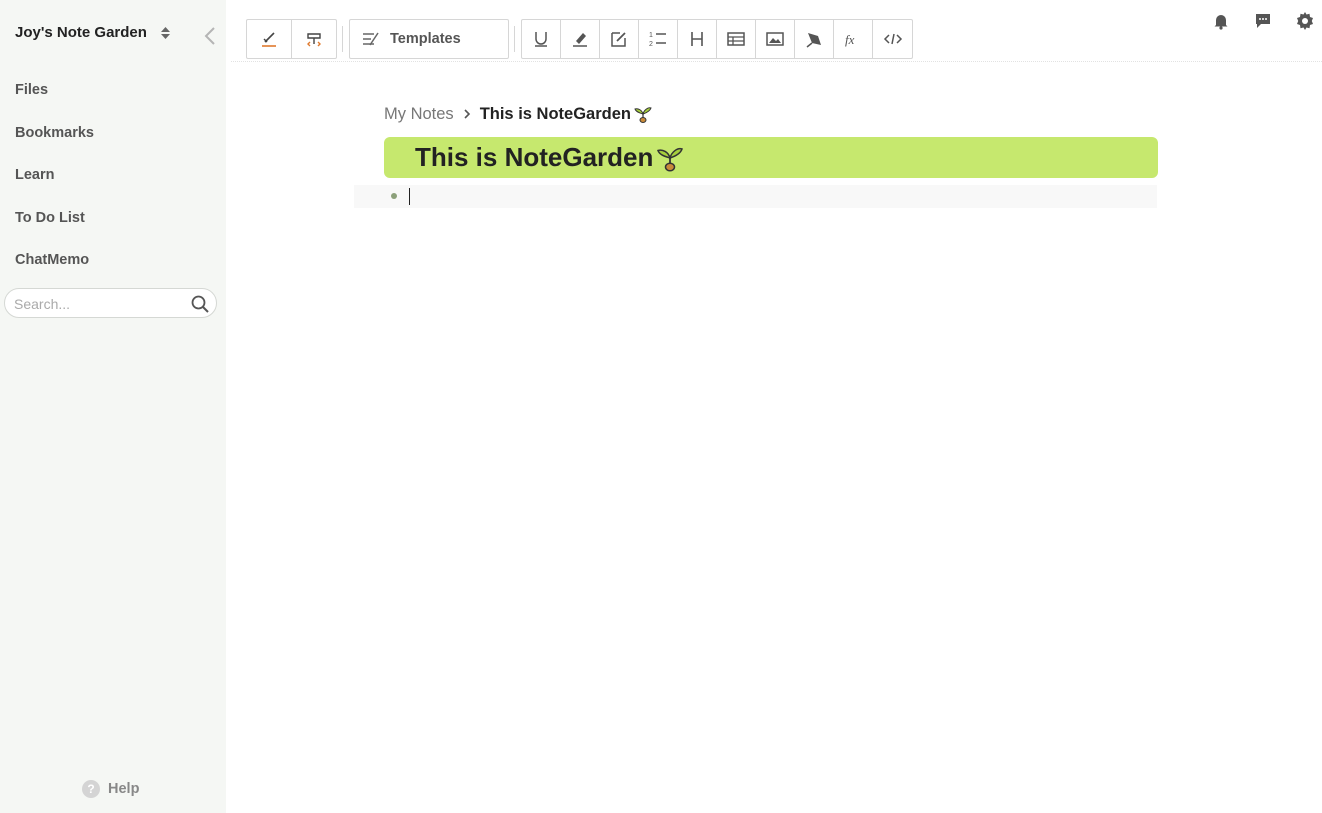 The width and height of the screenshot is (1322, 813). I want to click on toolbar-group-insert: 12 fx, so click(717, 39).